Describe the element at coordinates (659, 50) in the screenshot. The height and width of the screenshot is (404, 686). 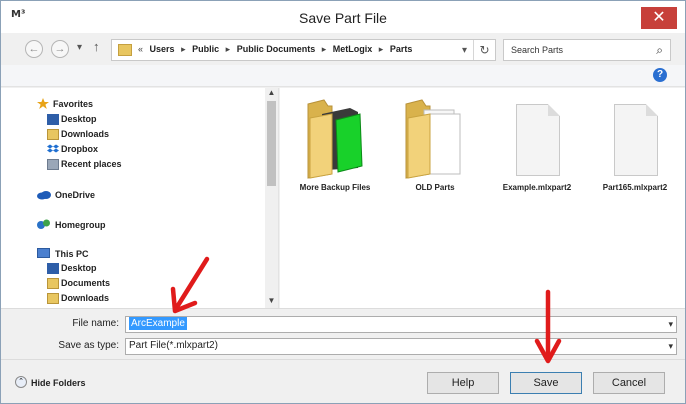
I see `search-icon: ⌕` at that location.